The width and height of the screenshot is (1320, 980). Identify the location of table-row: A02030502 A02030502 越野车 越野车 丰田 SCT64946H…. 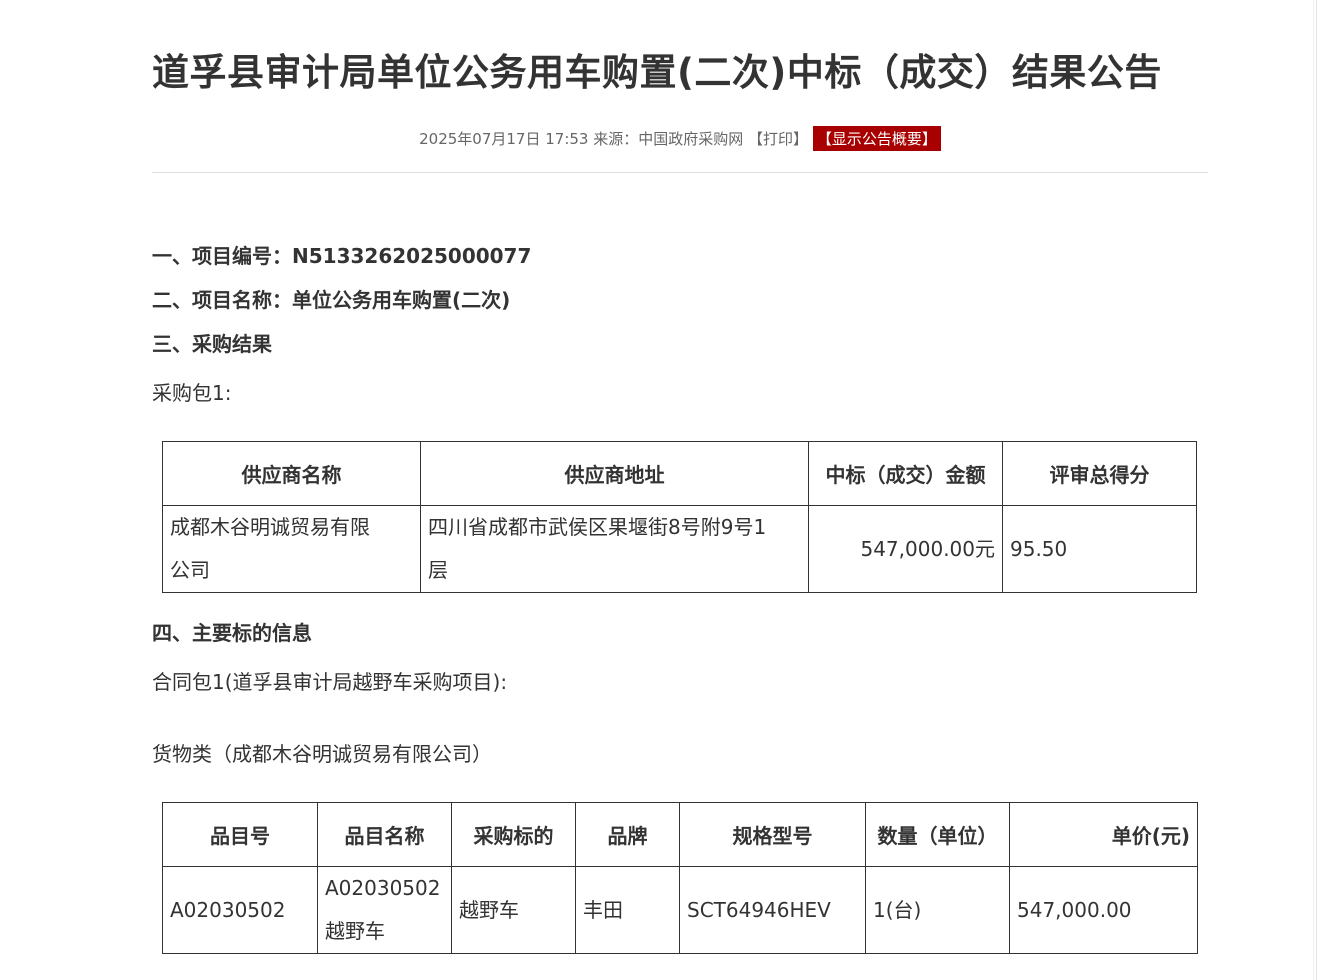
(680, 910).